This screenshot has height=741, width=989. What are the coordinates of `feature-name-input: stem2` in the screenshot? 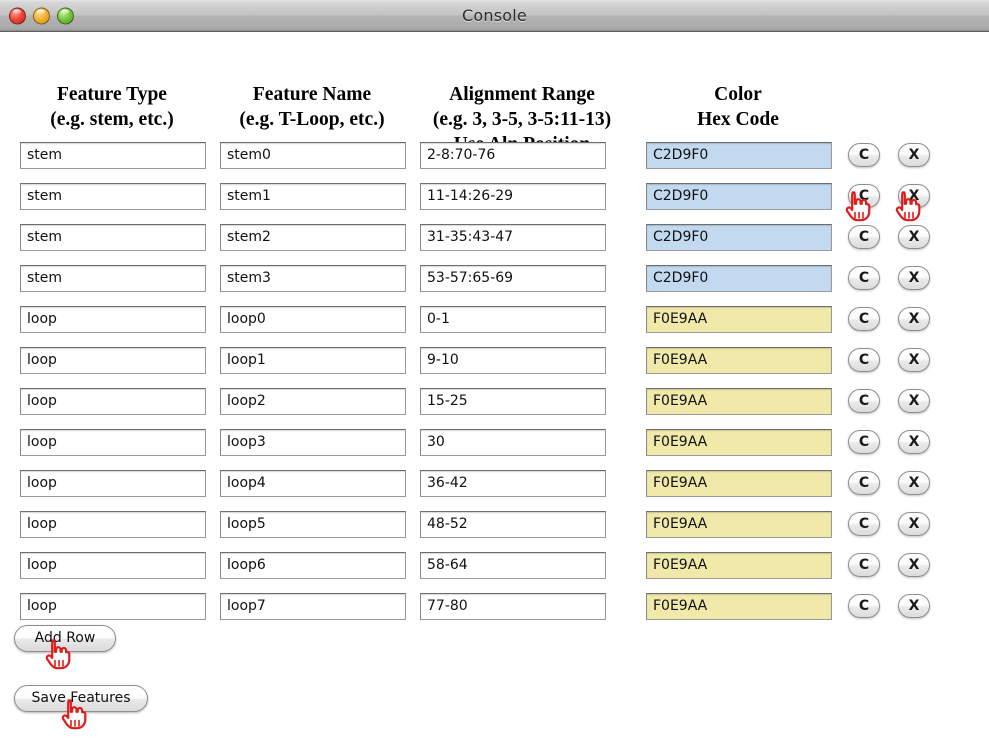 It's located at (313, 237).